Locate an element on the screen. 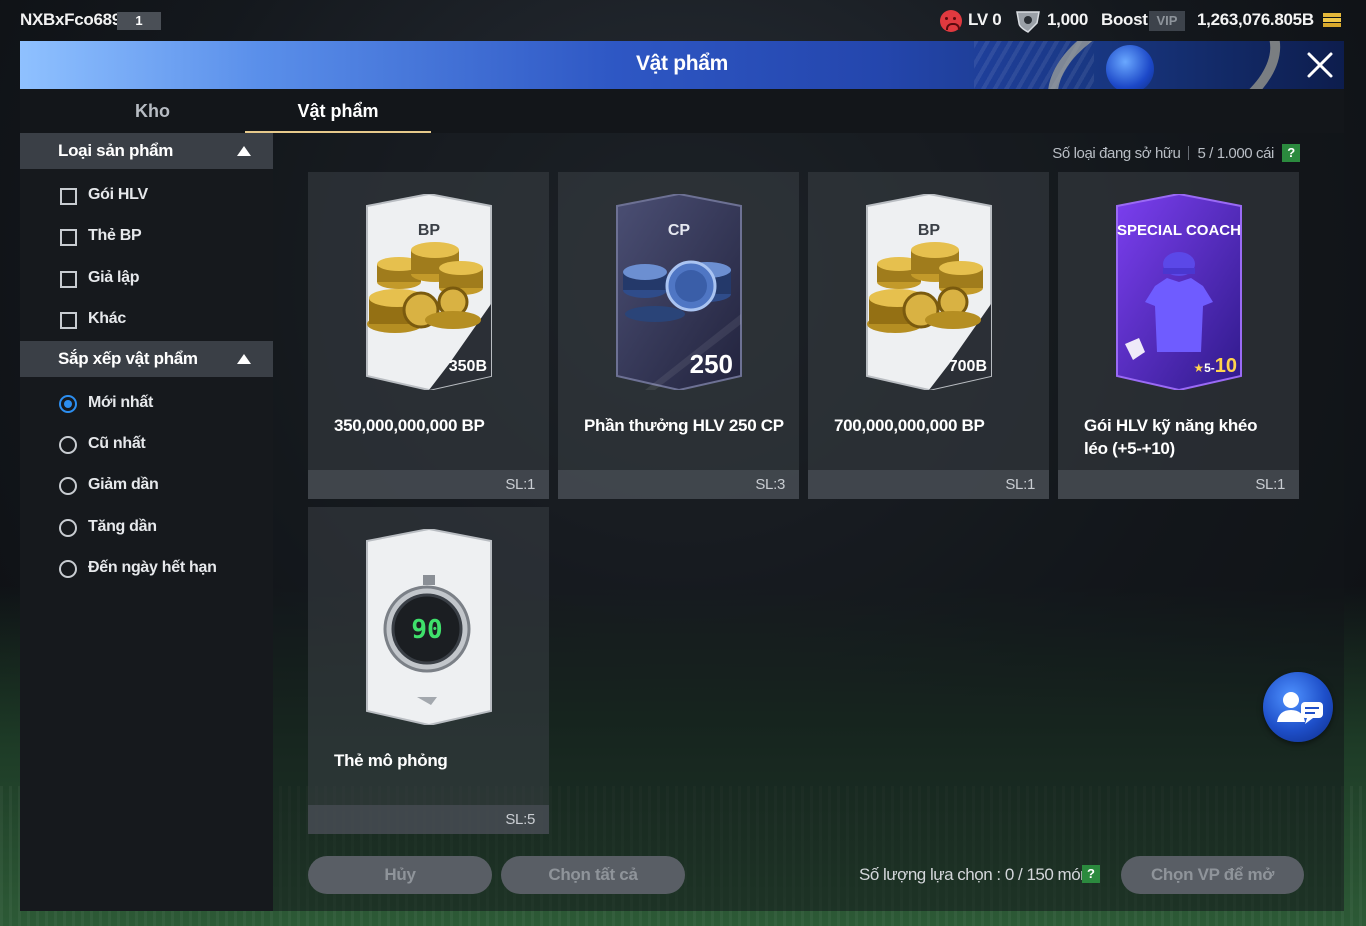  item-card: CP 250 Phần thưởng HLV 250 CP SL:3 is located at coordinates (678, 335).